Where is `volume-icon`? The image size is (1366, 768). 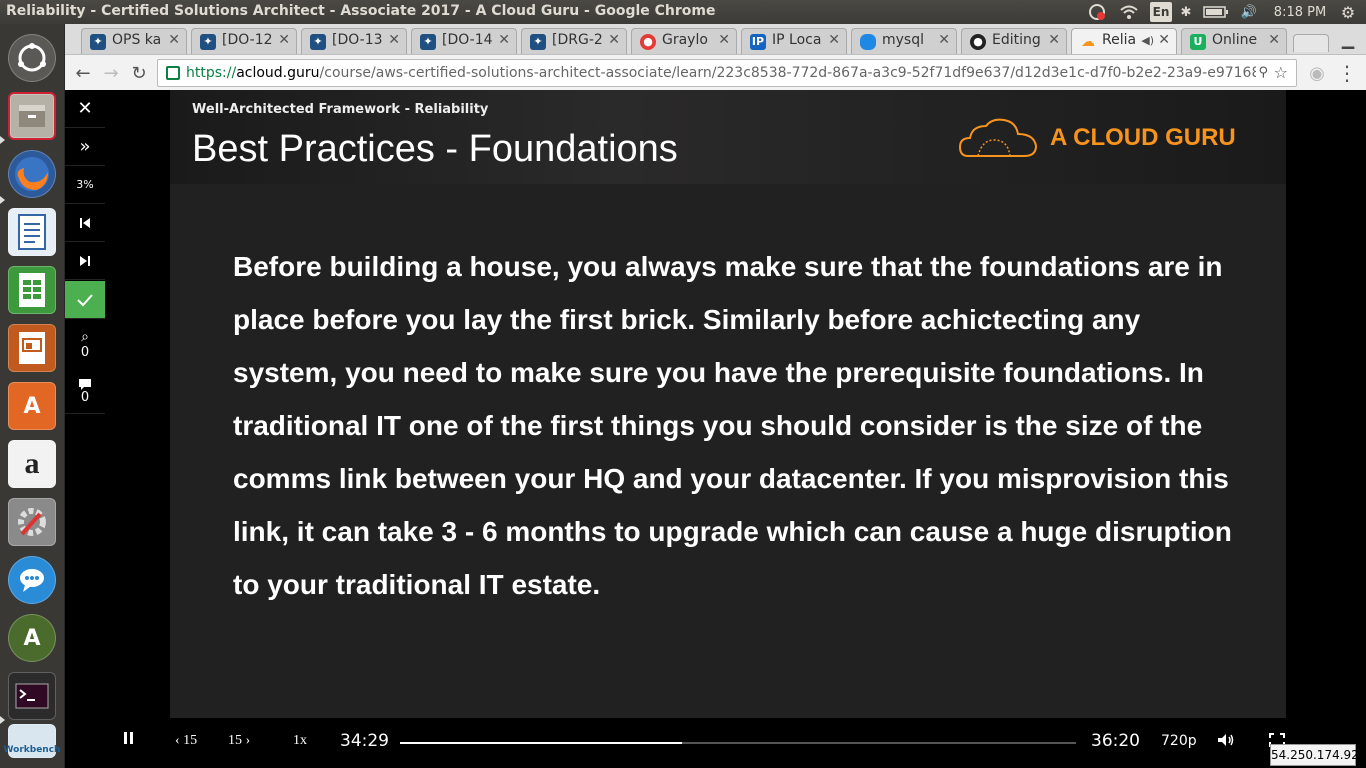
volume-icon is located at coordinates (1226, 742).